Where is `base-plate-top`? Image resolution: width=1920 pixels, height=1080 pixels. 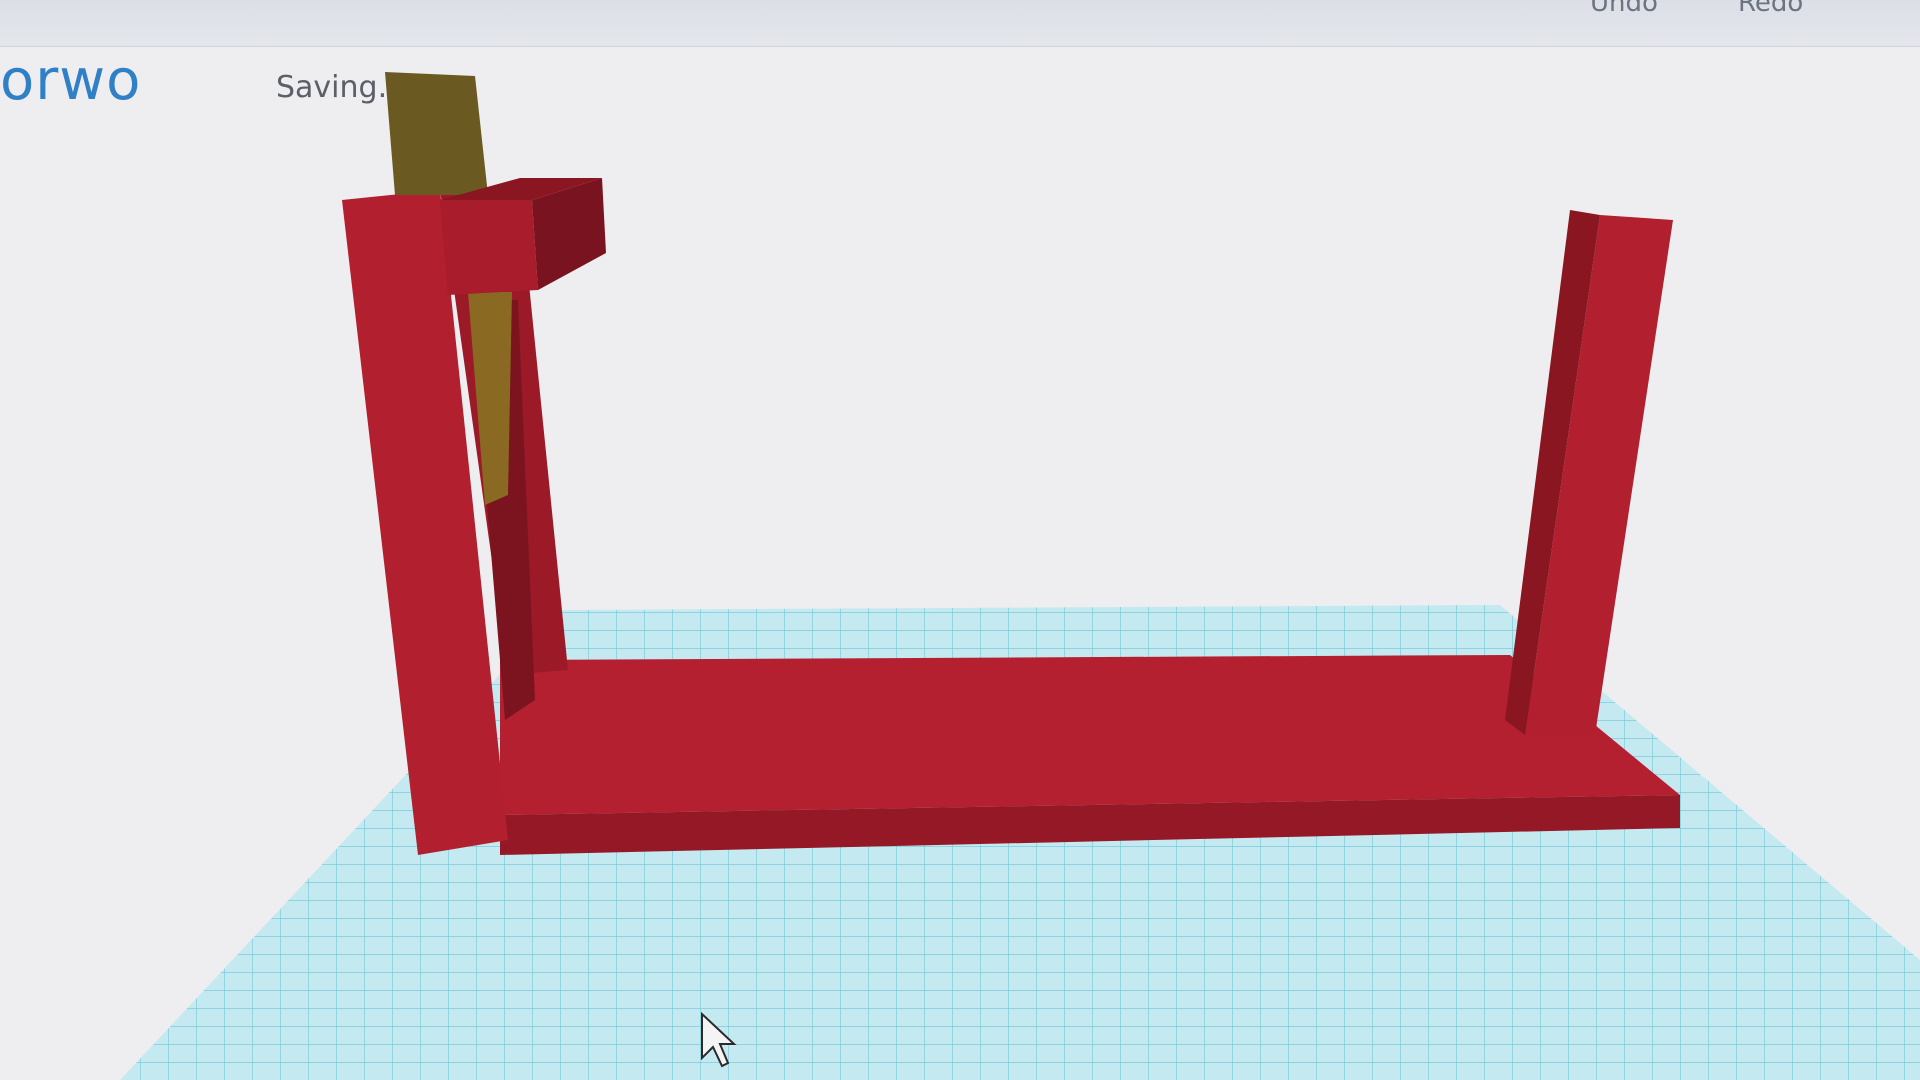 base-plate-top is located at coordinates (1090, 735).